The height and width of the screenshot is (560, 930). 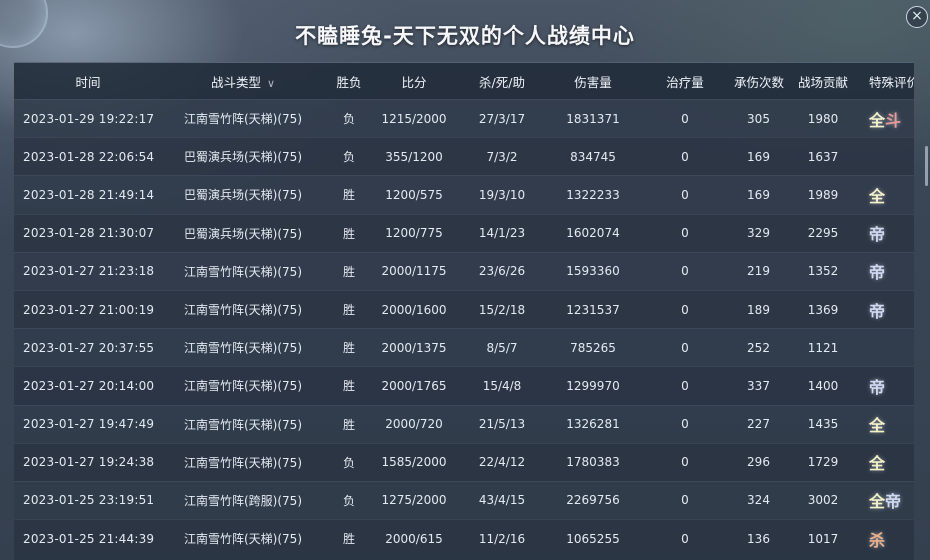 What do you see at coordinates (414, 156) in the screenshot?
I see `cell-score: 355/1200` at bounding box center [414, 156].